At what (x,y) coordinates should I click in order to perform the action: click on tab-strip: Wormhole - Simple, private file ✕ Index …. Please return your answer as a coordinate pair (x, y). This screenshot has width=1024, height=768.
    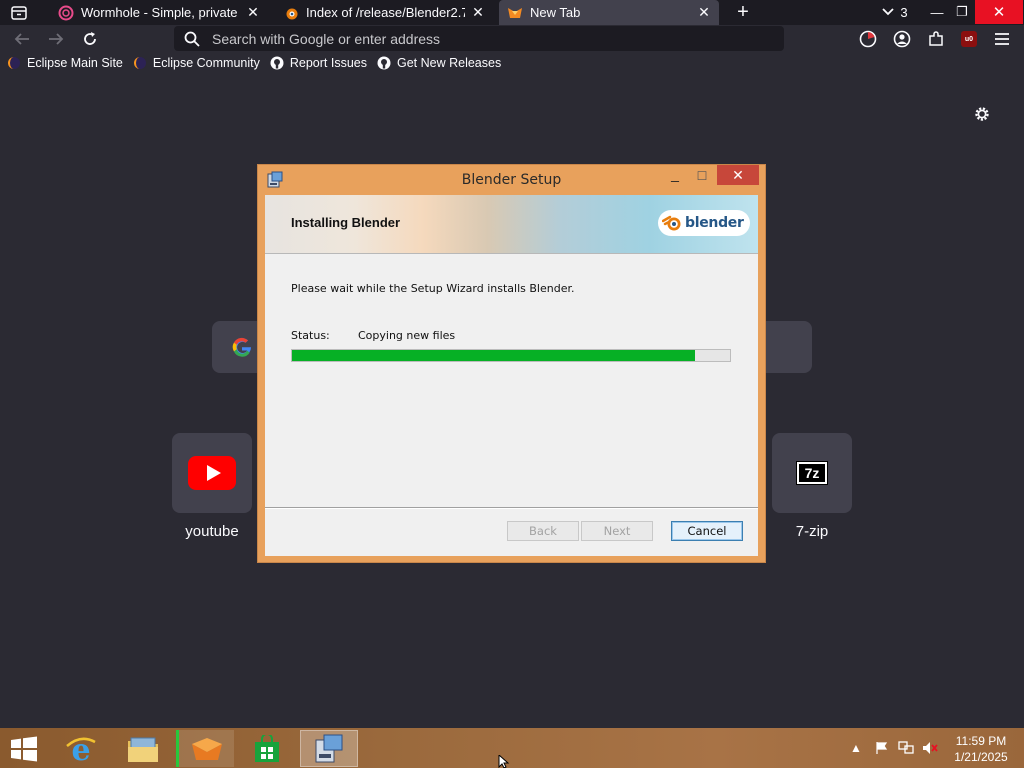
    Looking at the image, I should click on (512, 12).